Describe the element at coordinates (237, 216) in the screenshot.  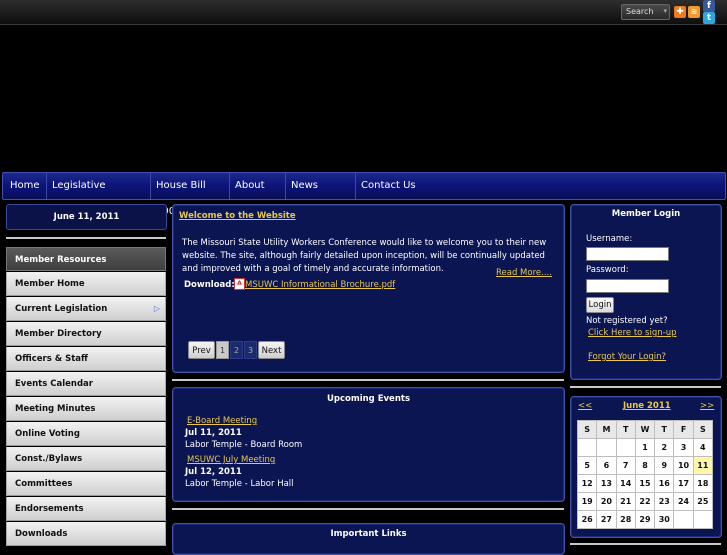
I see `welcome-title-link: Welcome to the Website` at that location.